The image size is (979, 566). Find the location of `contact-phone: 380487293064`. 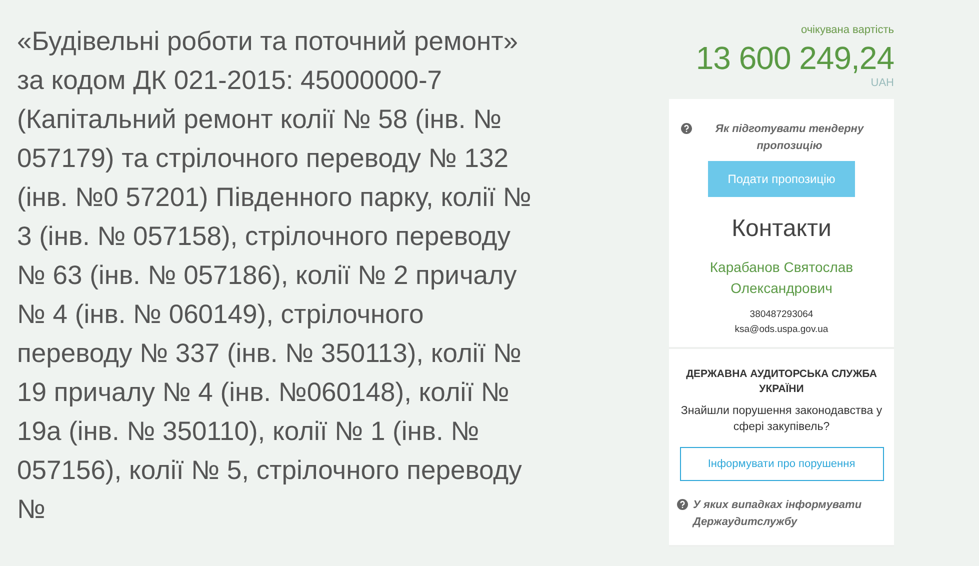

contact-phone: 380487293064 is located at coordinates (781, 315).